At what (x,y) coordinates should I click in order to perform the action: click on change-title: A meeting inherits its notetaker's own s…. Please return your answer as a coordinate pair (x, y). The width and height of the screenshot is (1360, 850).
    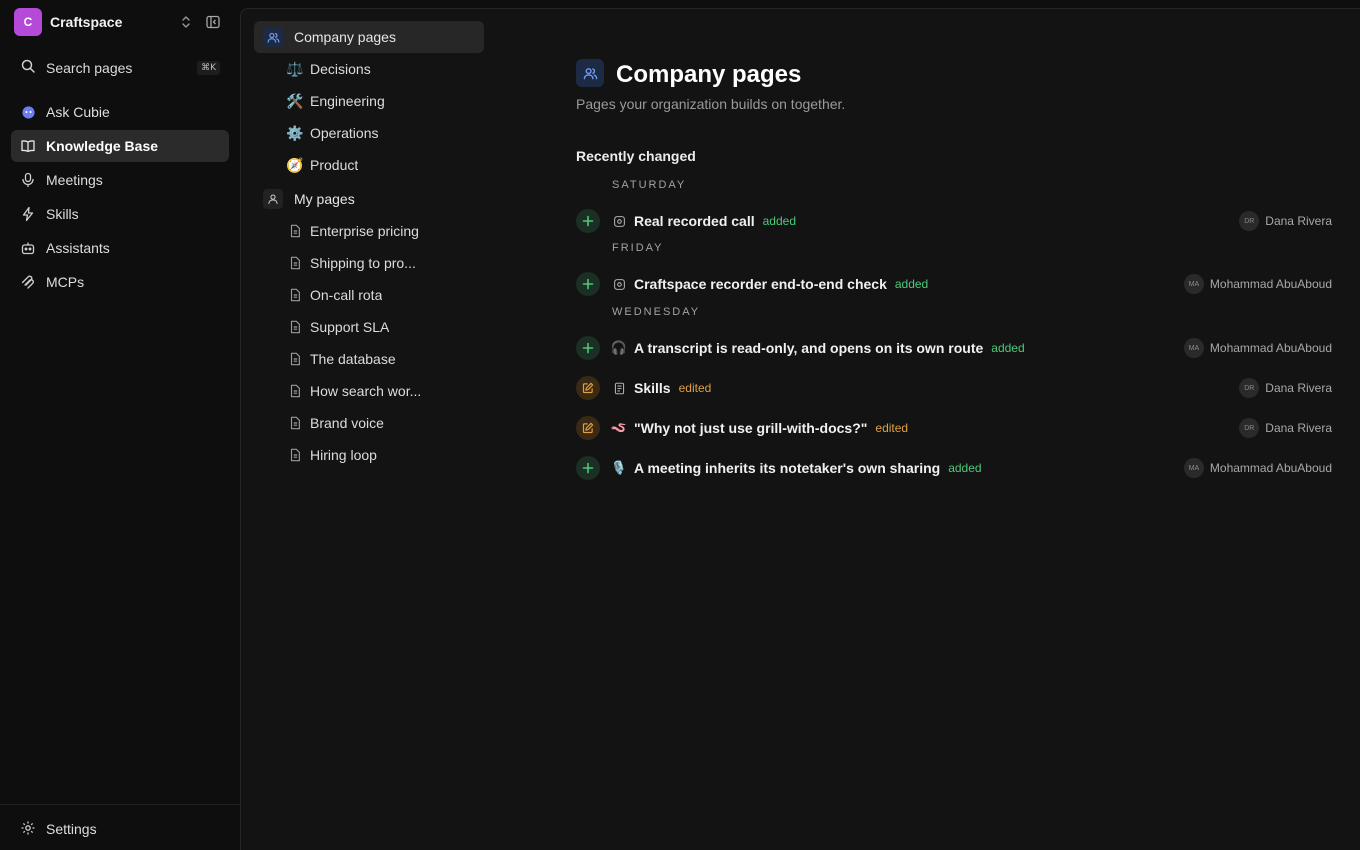
    Looking at the image, I should click on (787, 468).